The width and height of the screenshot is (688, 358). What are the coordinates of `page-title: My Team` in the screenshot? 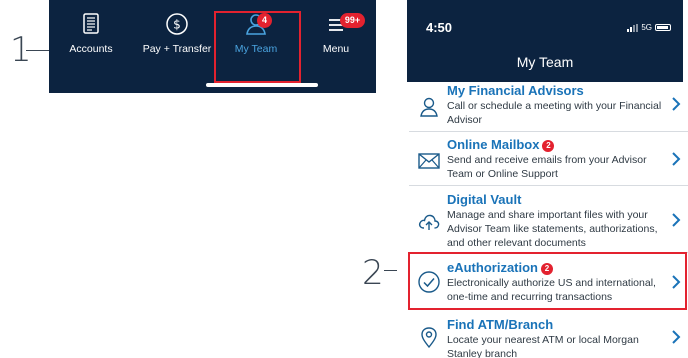 It's located at (545, 62).